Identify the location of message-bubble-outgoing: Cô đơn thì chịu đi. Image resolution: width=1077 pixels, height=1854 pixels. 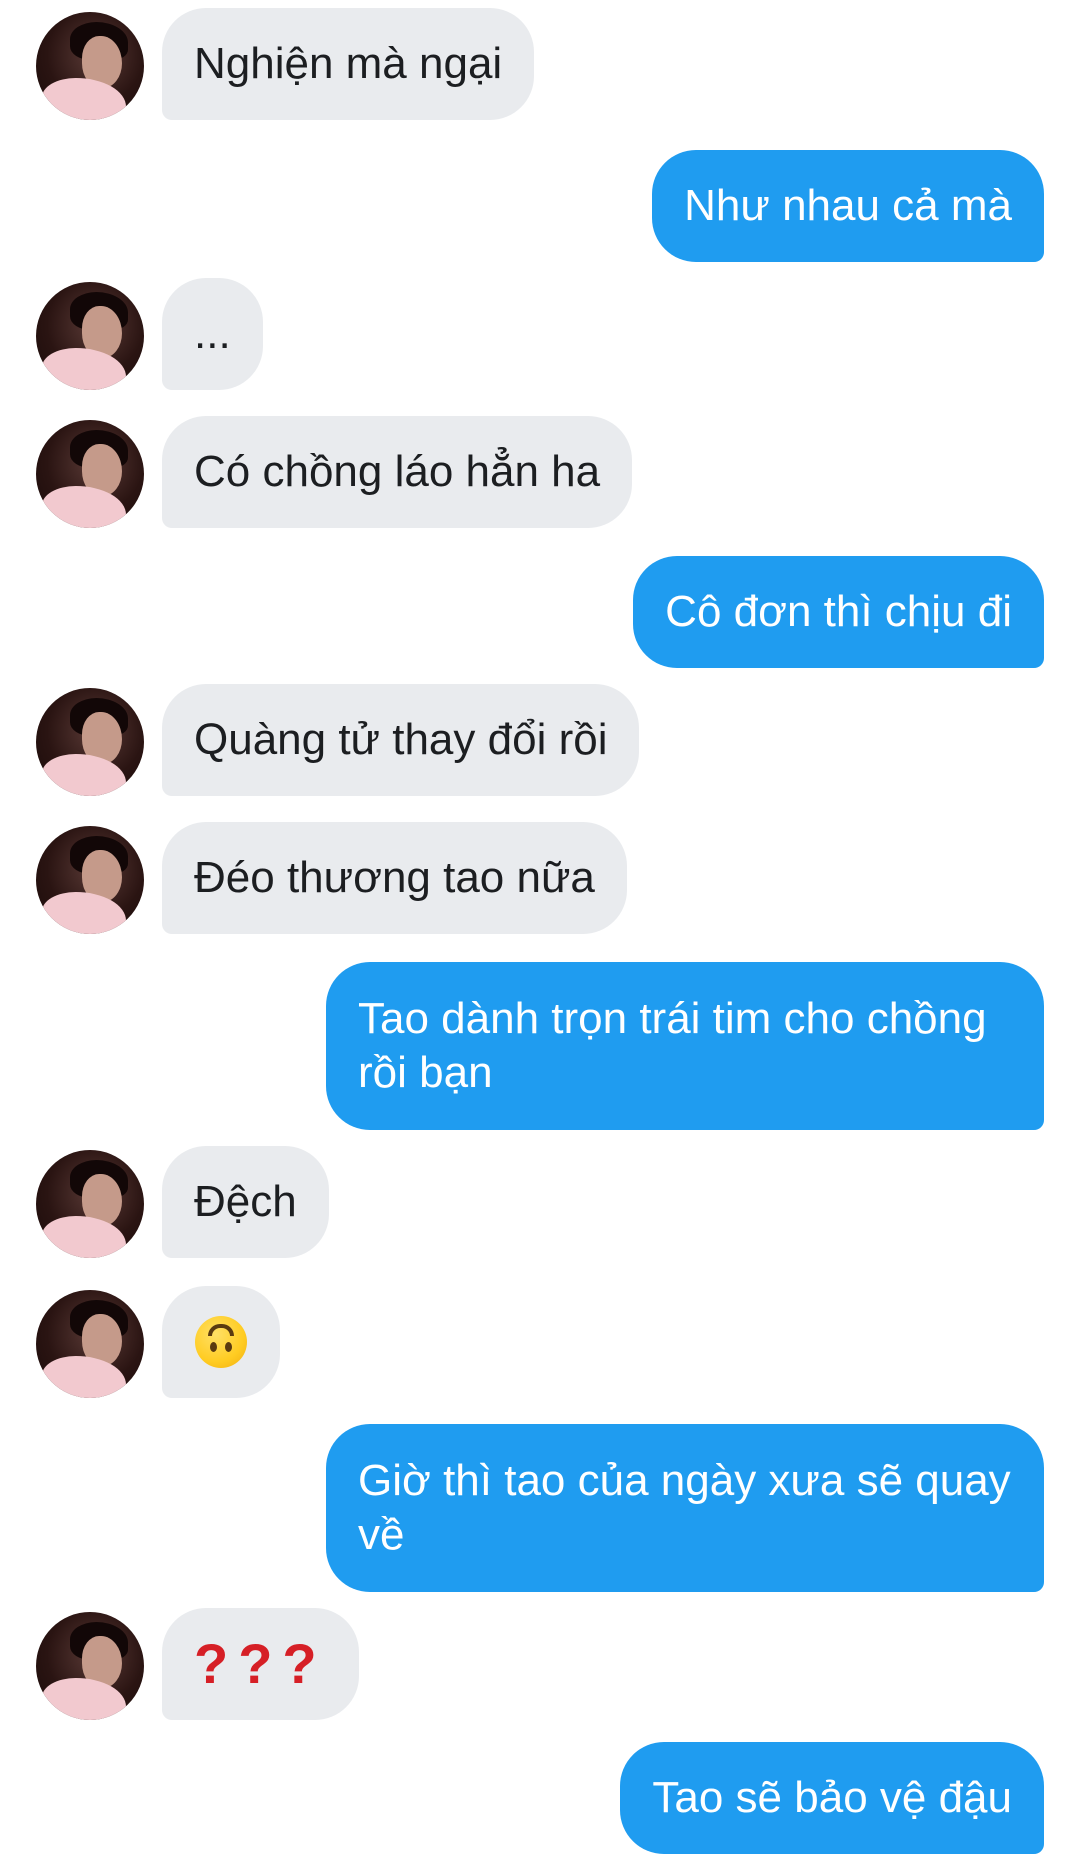
(838, 612).